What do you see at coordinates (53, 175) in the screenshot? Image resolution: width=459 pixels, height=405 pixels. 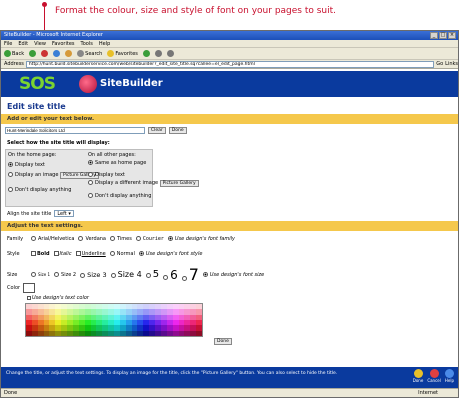 I see `home-display-image: Display an image Picture Gallery` at bounding box center [53, 175].